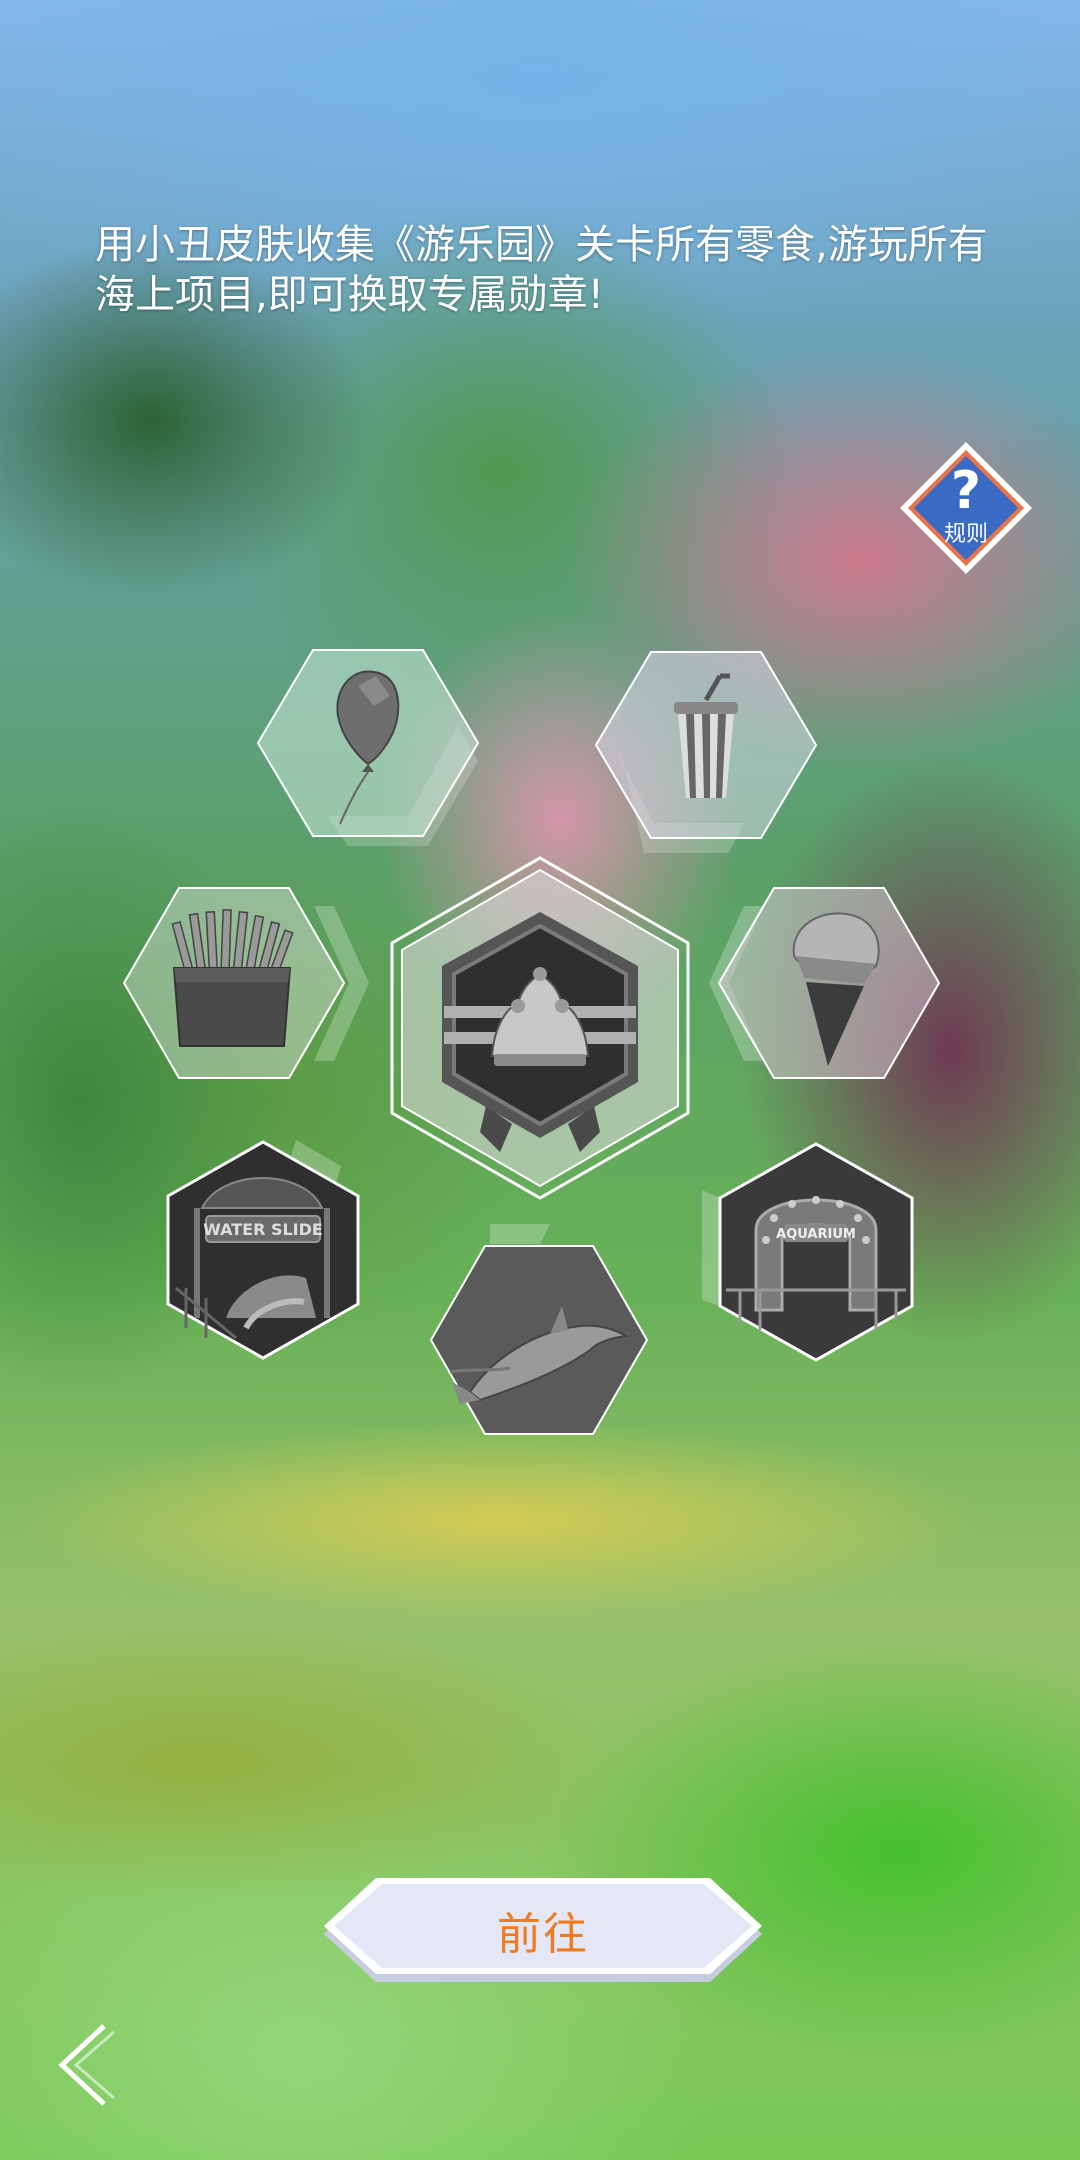 The height and width of the screenshot is (2160, 1080). I want to click on question-mark-icon: ?, so click(966, 491).